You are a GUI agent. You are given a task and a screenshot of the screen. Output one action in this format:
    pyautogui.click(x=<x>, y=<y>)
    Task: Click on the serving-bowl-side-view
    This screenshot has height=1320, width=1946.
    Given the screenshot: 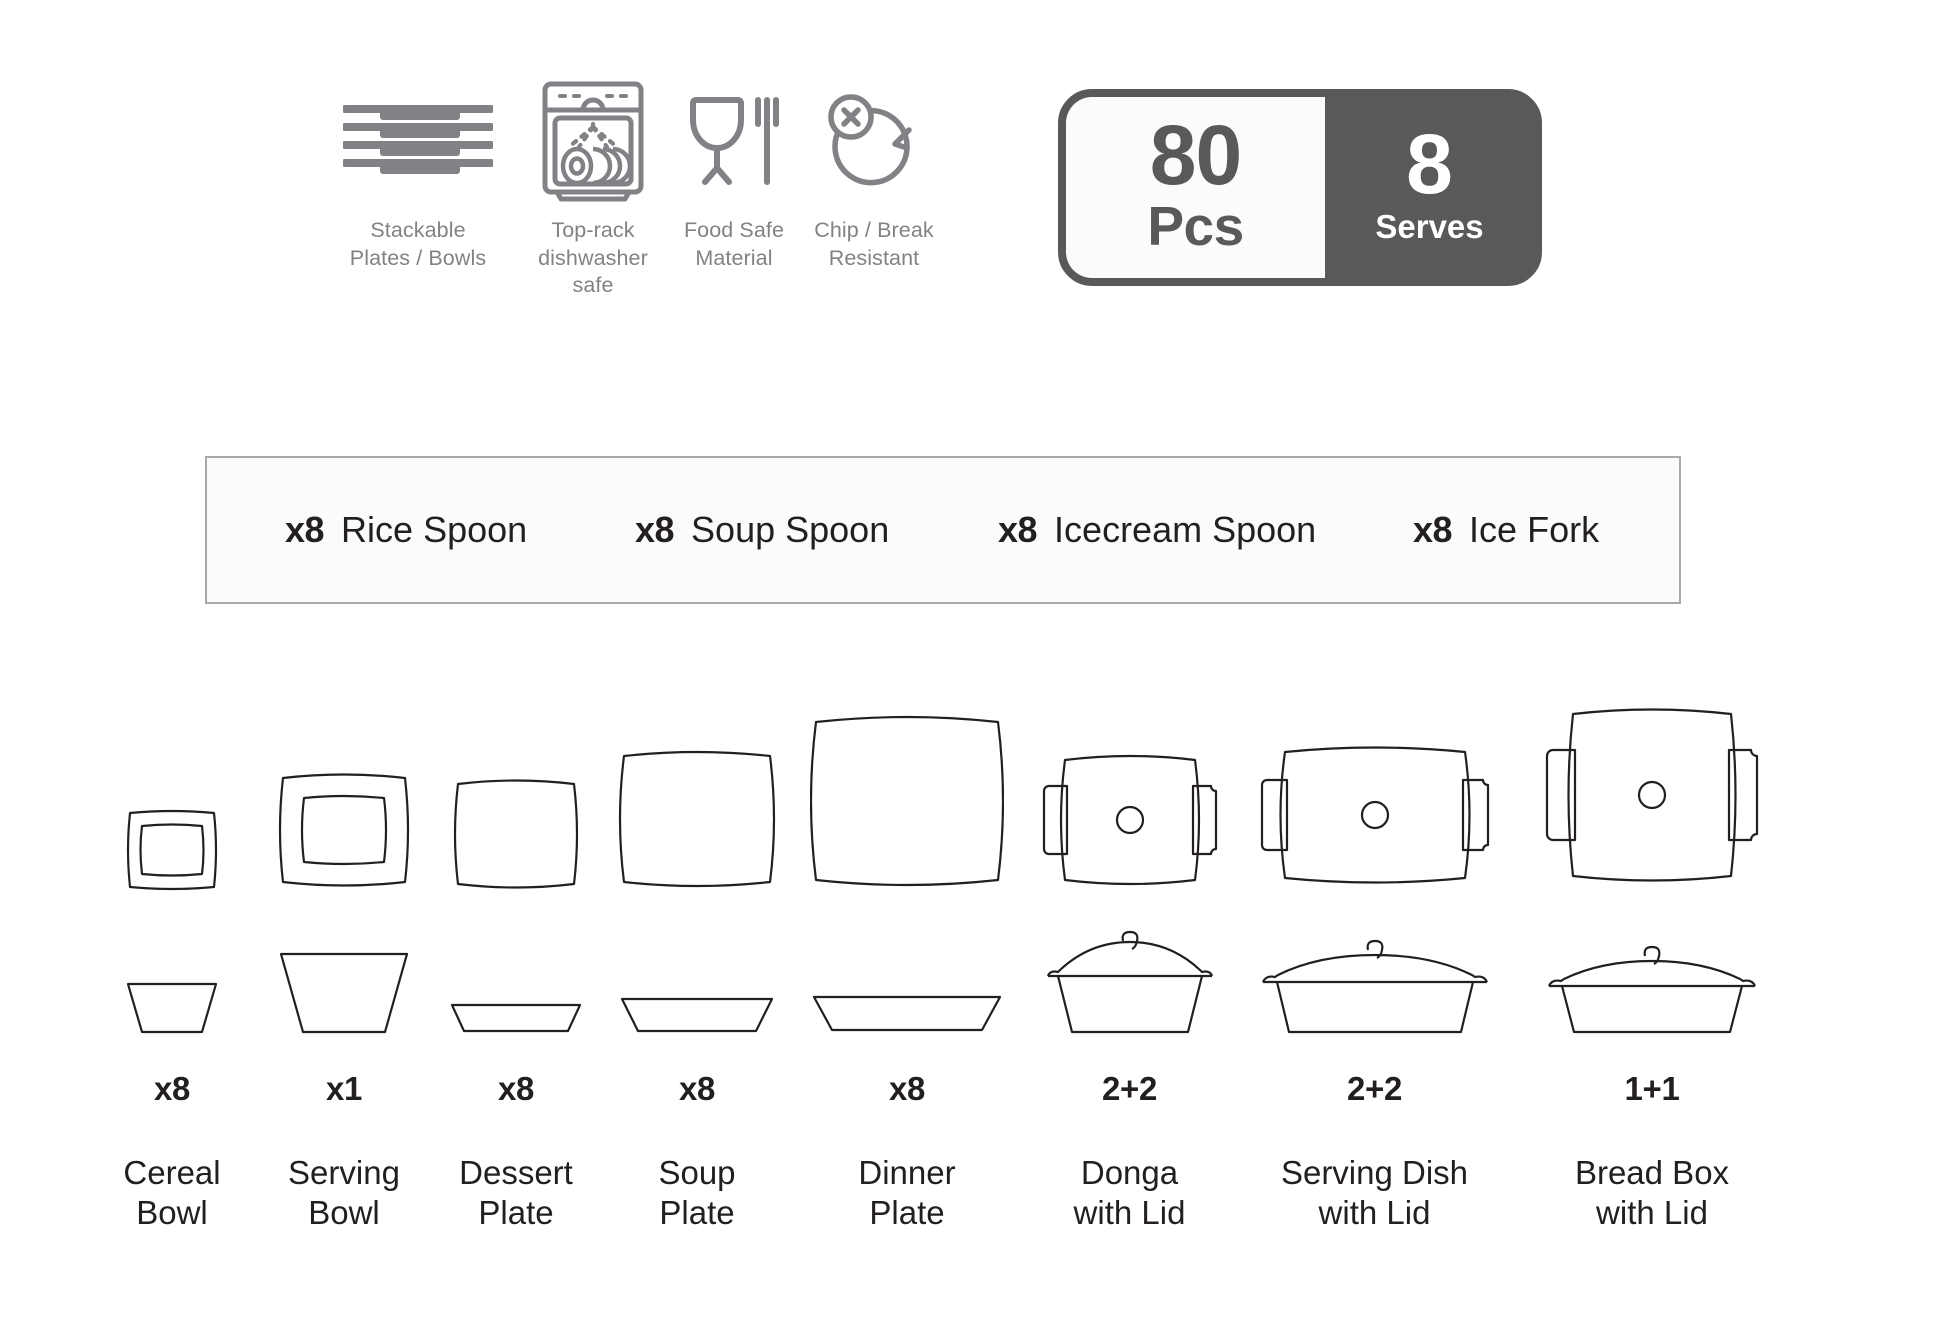 What is the action you would take?
    pyautogui.click(x=344, y=972)
    